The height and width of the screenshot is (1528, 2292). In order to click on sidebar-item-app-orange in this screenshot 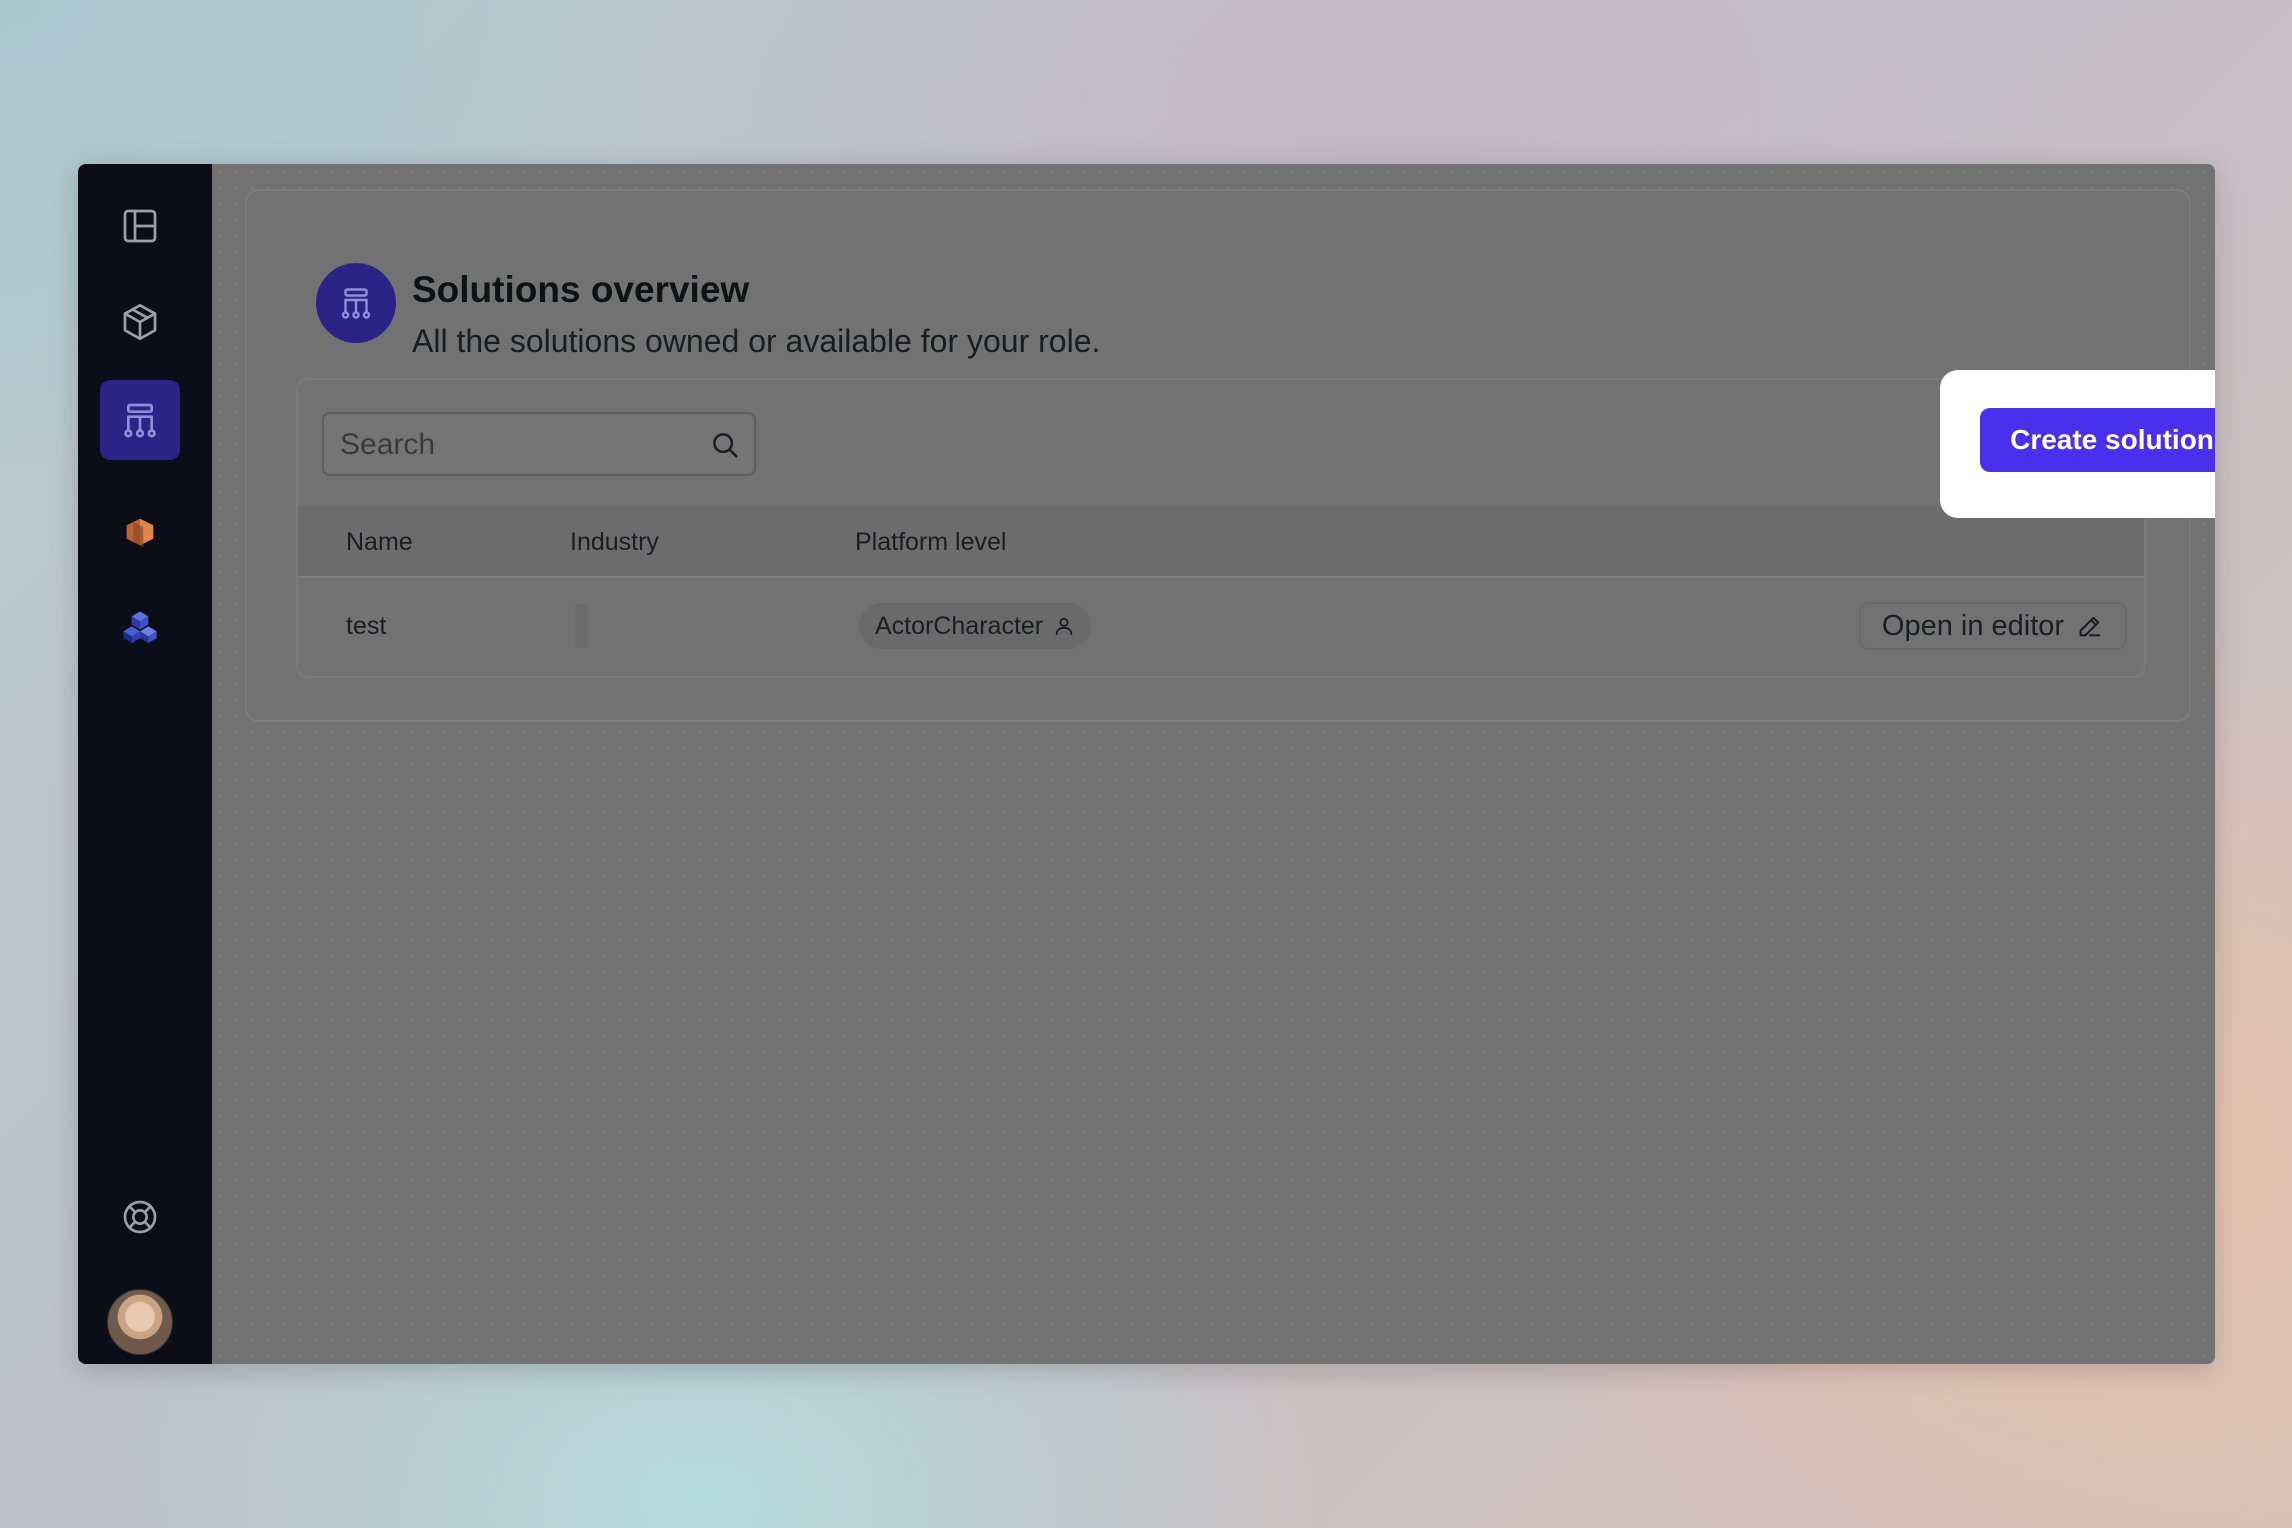, I will do `click(140, 532)`.